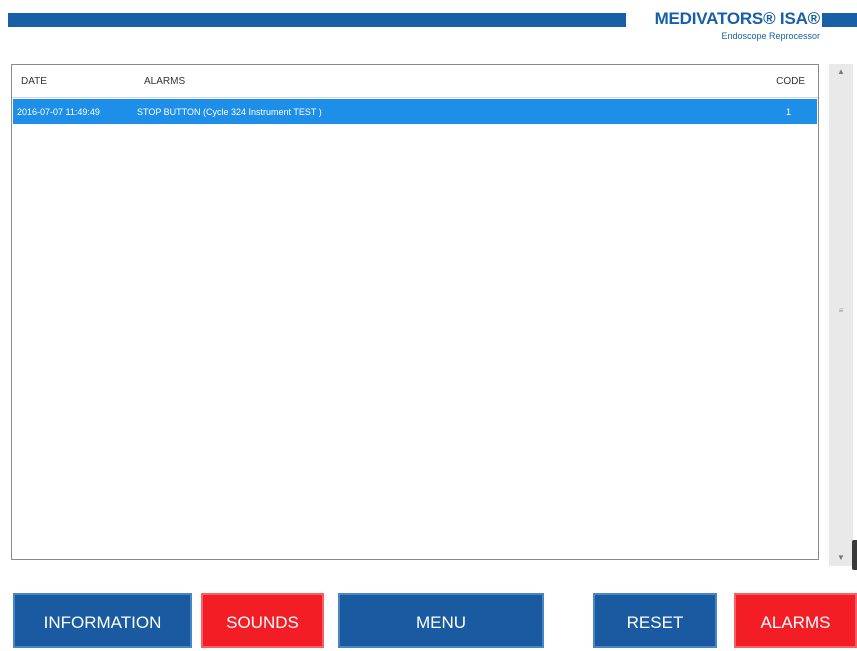  What do you see at coordinates (441, 620) in the screenshot?
I see `menu-button: MENU` at bounding box center [441, 620].